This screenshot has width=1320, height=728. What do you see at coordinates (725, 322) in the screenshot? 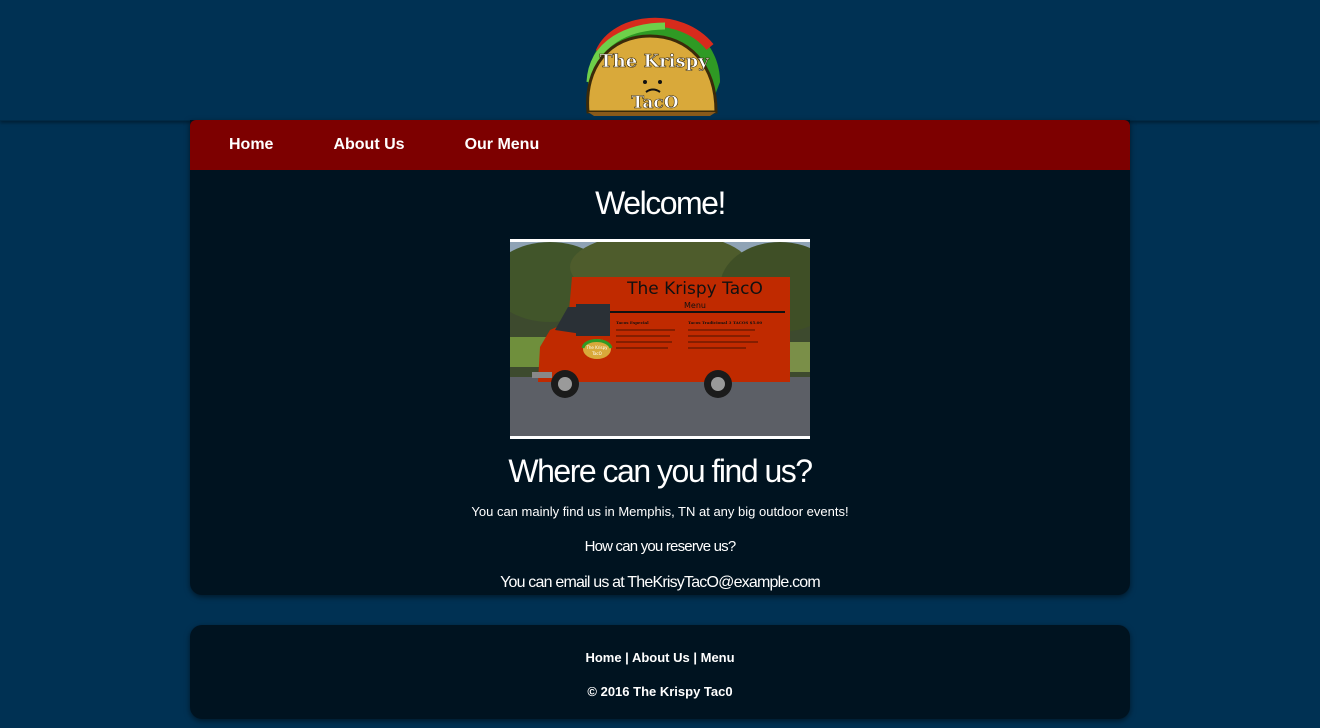
I see `svg-text:Tacos Tradicional 3 TACOS $5.0: Tacos Tradicional 3 TACOS $5.00` at bounding box center [725, 322].